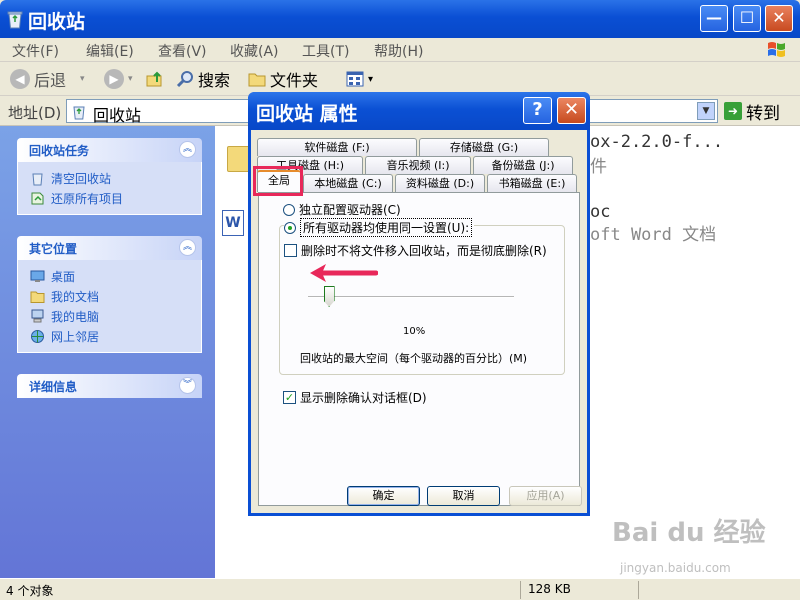 Image resolution: width=800 pixels, height=600 pixels. Describe the element at coordinates (371, 79) in the screenshot. I see `views-dropdown-icon: ▾` at that location.